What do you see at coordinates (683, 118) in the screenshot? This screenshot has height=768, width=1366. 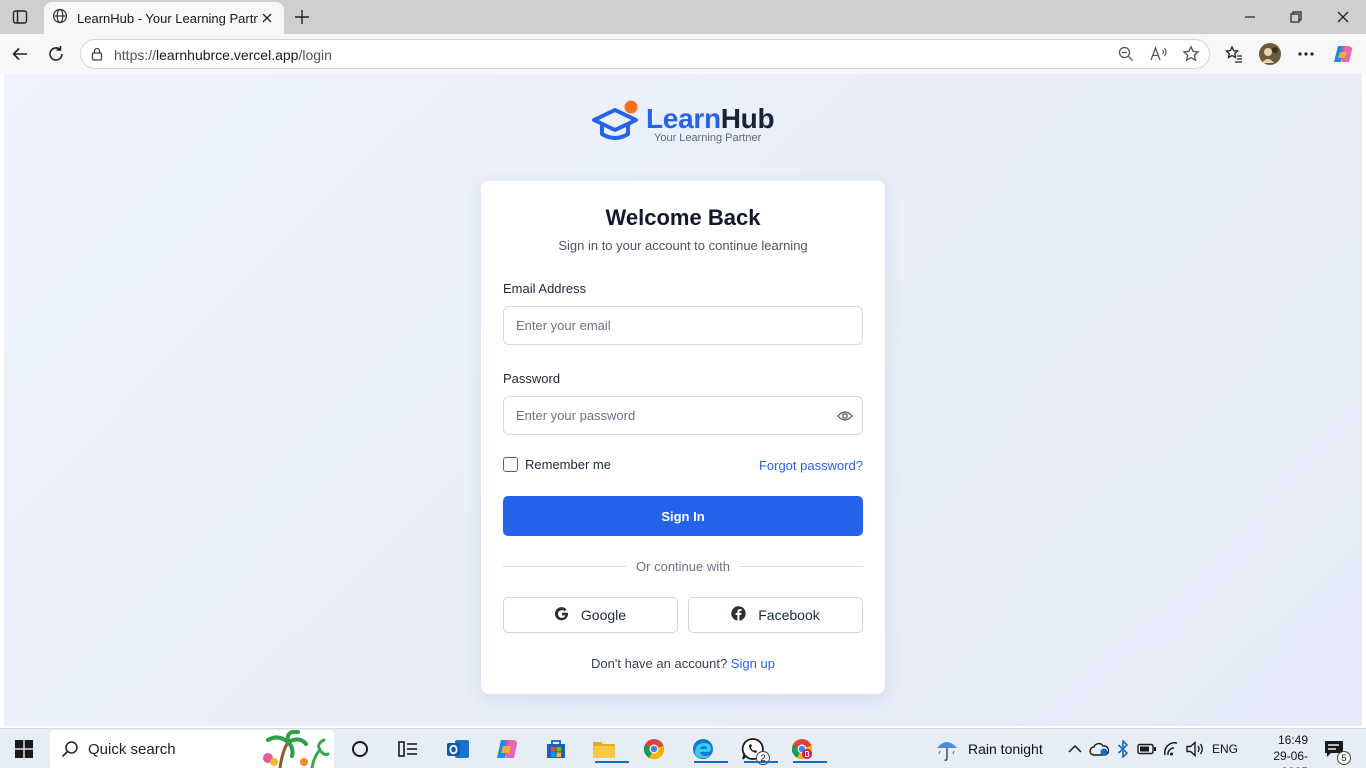 I see `brand-name-learn: Learn` at bounding box center [683, 118].